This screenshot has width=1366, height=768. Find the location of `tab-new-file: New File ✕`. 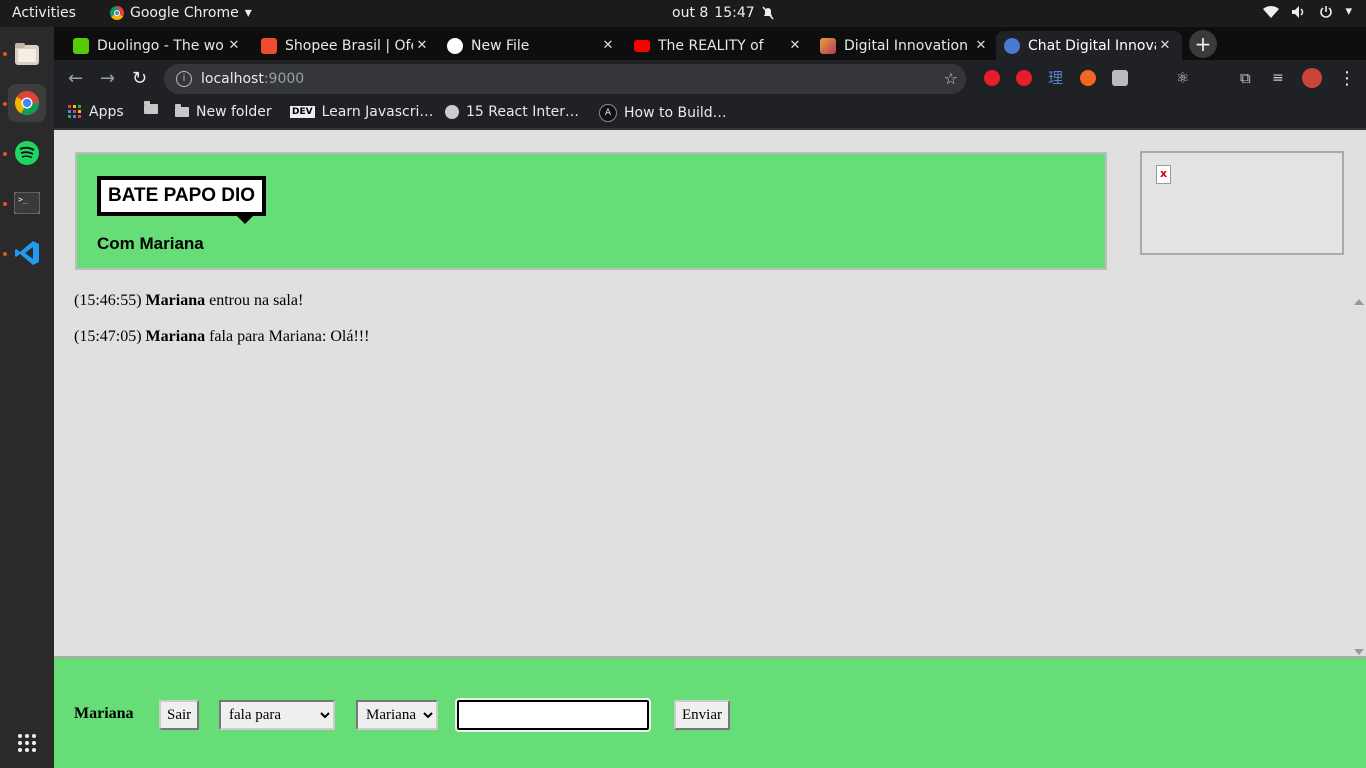

tab-new-file: New File ✕ is located at coordinates (532, 45).